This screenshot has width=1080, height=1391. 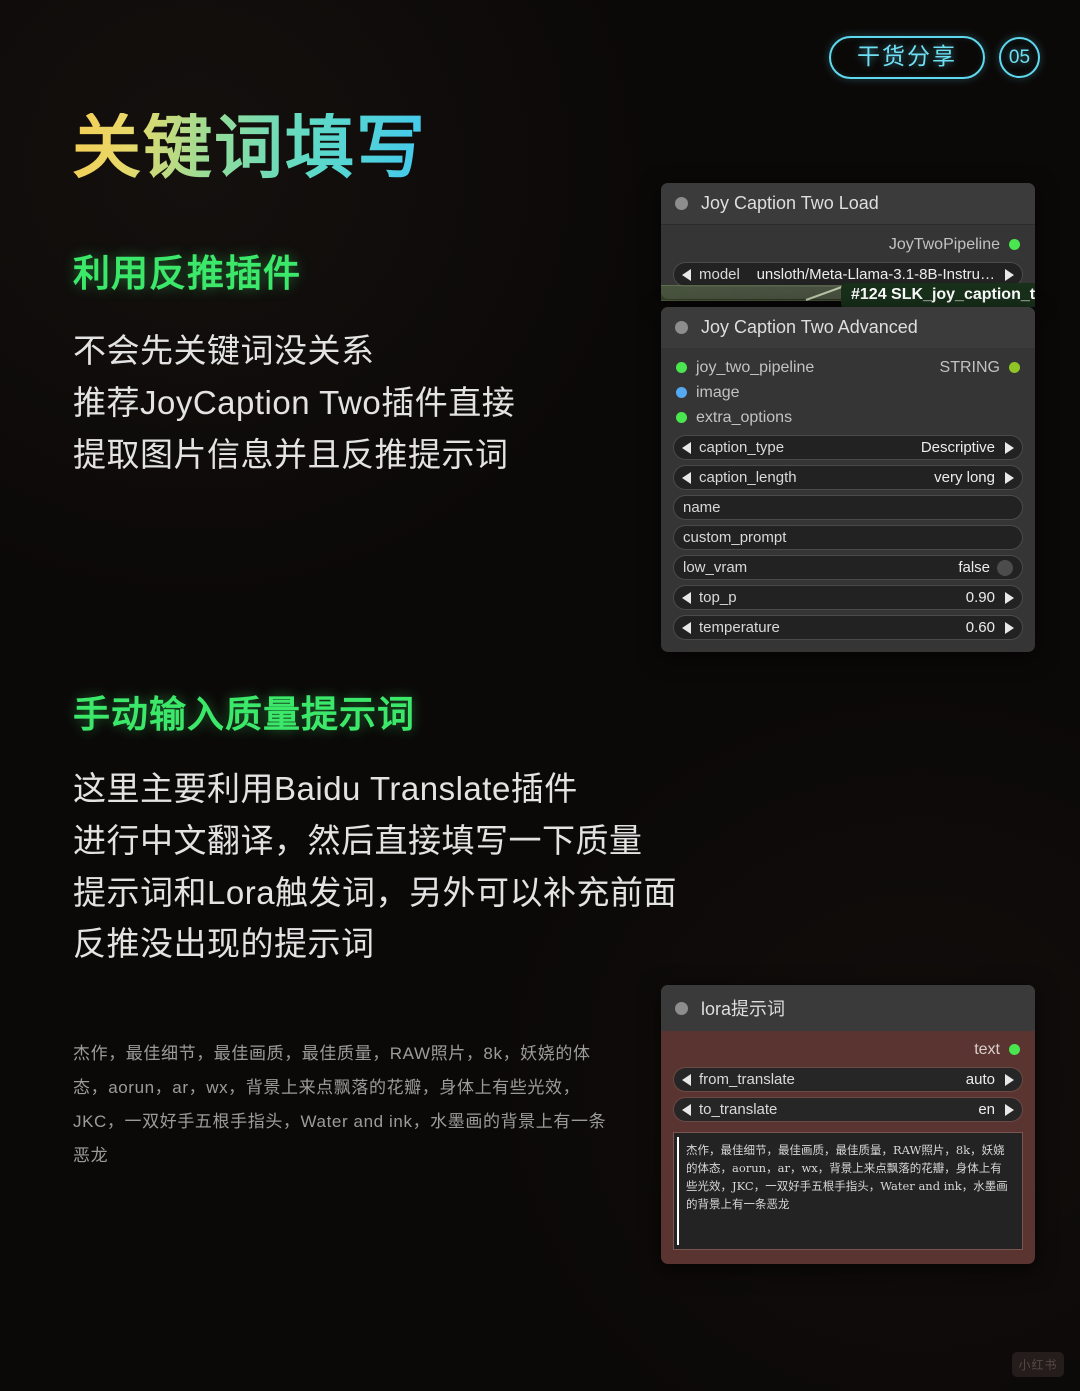 I want to click on widget-label: temperature, so click(x=739, y=627).